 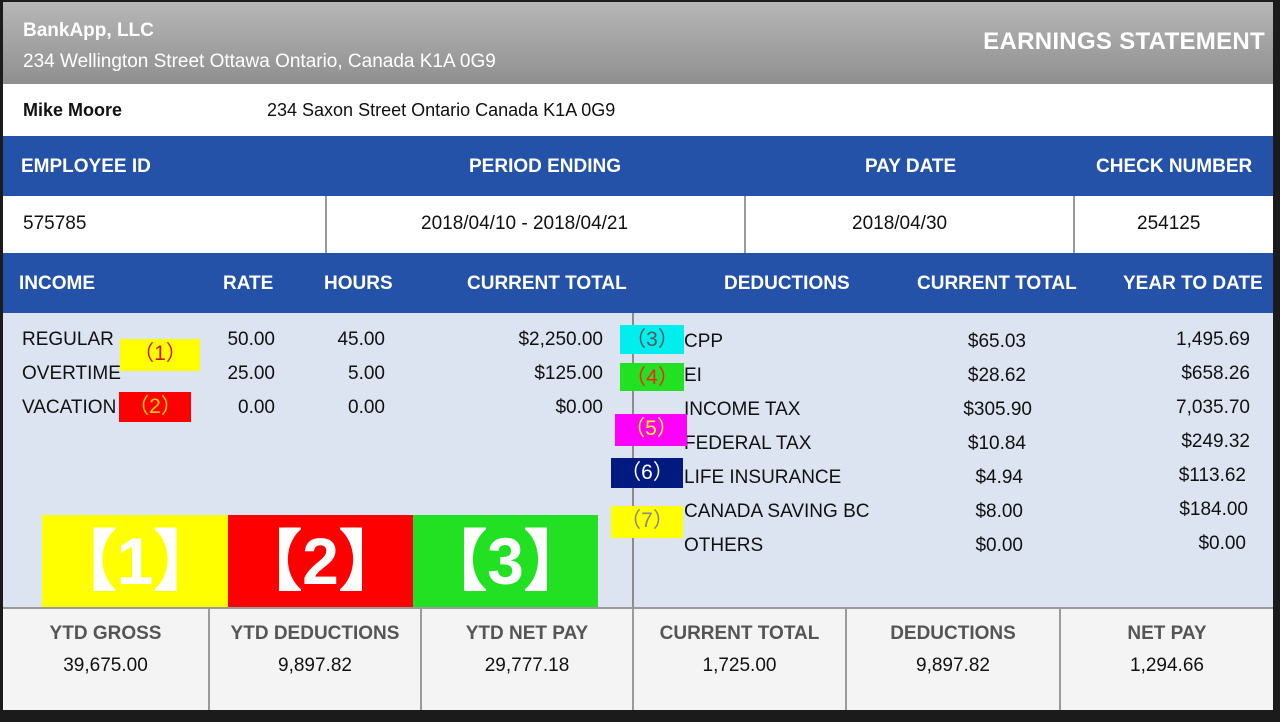 What do you see at coordinates (88, 30) in the screenshot?
I see `company-name: BankApp, LLC` at bounding box center [88, 30].